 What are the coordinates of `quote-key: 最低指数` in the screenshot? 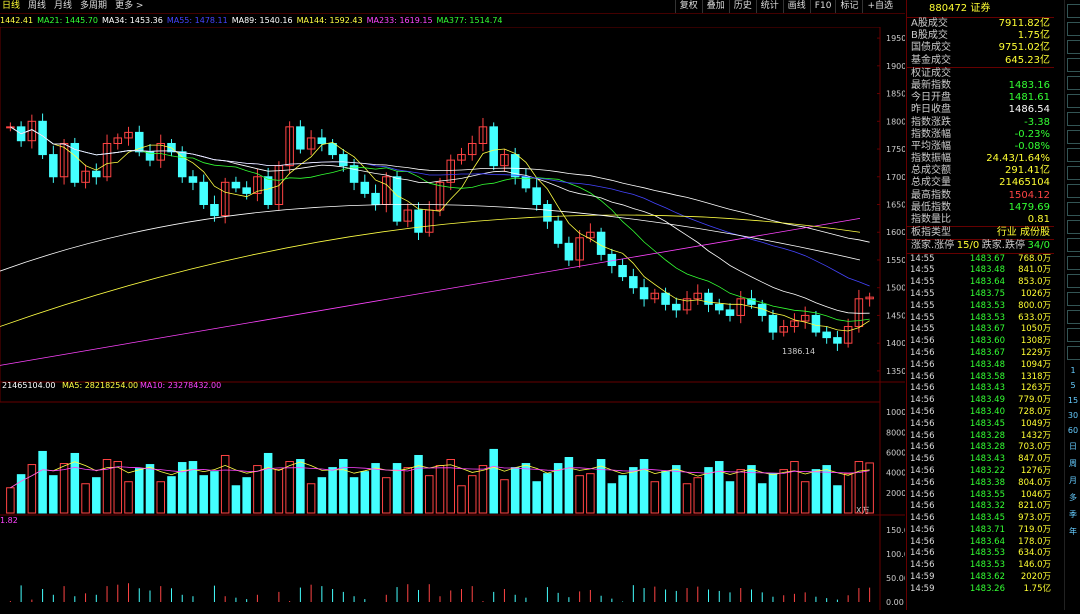 It's located at (931, 207).